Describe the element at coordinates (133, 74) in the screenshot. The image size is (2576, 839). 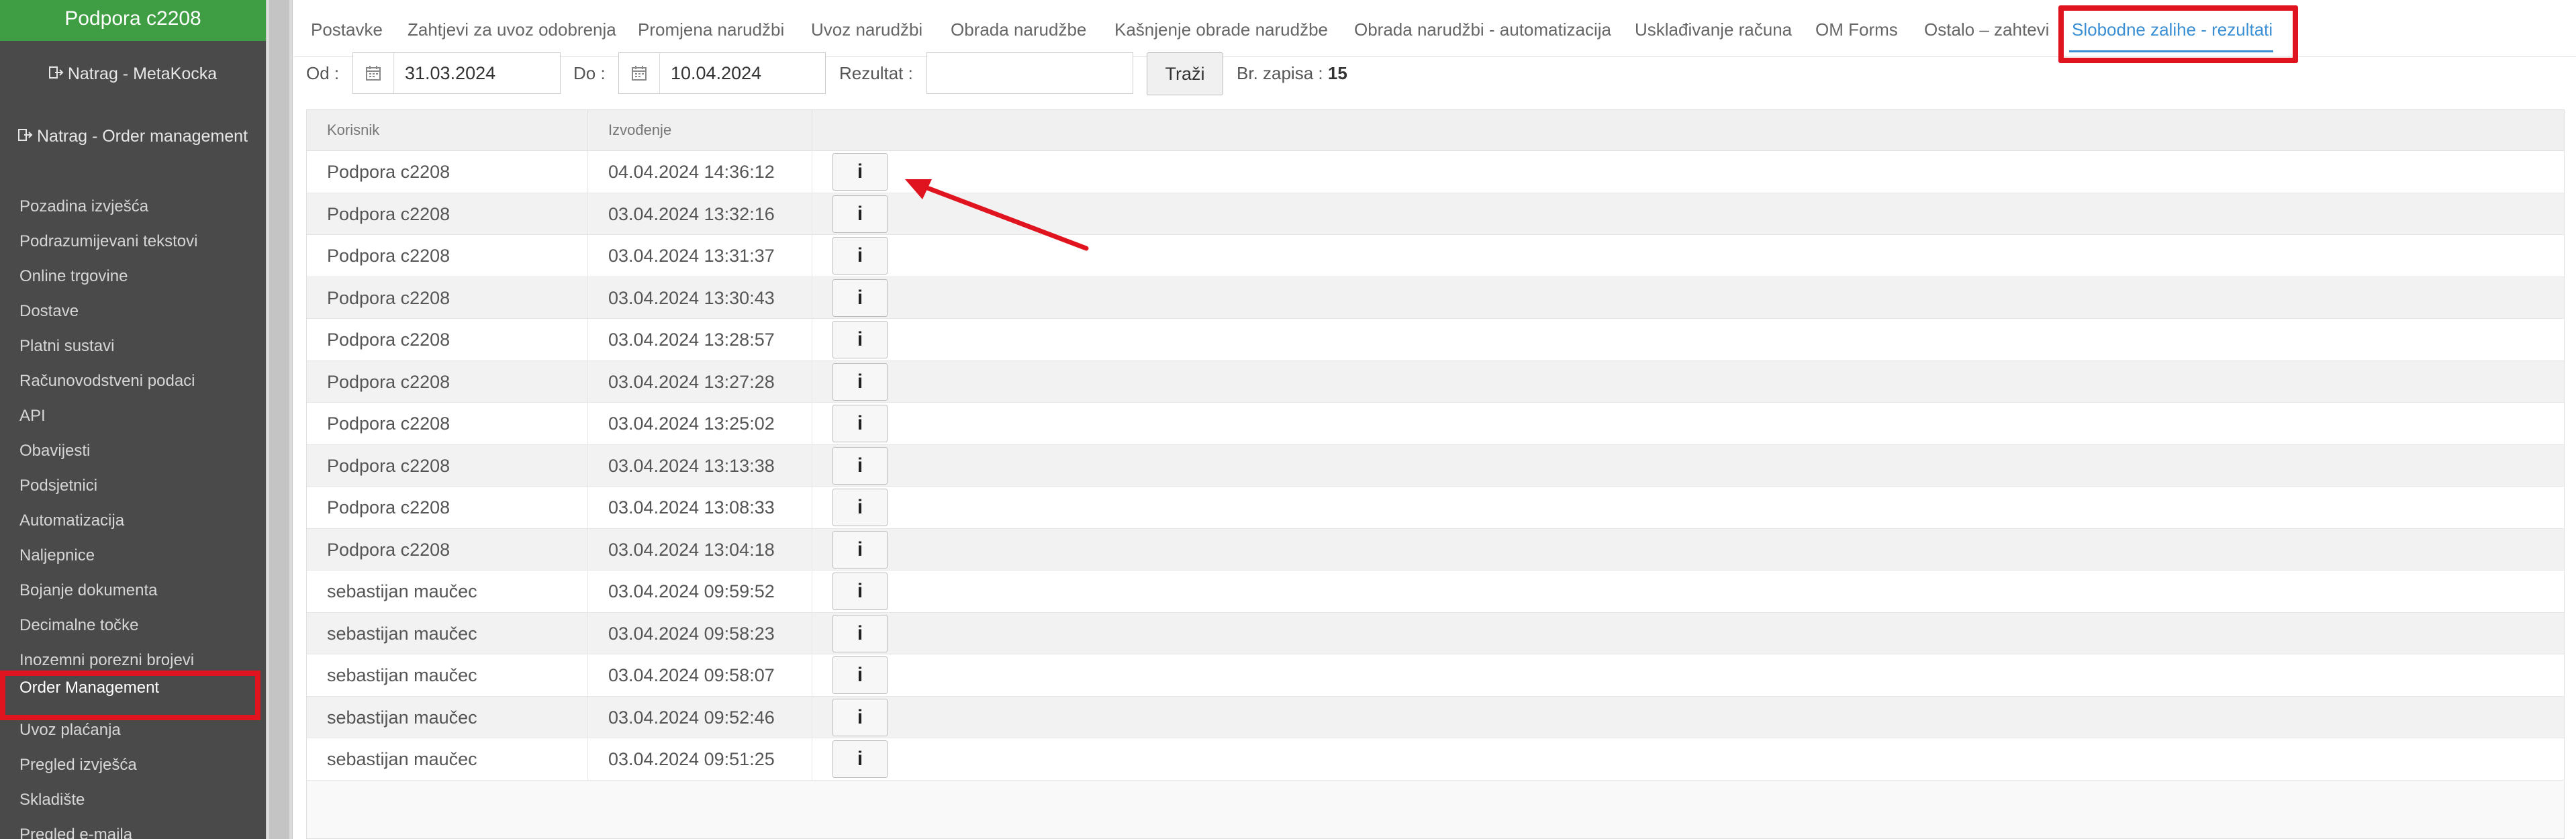
I see `back-link-metakocka: Natrag - MetaKocka` at that location.